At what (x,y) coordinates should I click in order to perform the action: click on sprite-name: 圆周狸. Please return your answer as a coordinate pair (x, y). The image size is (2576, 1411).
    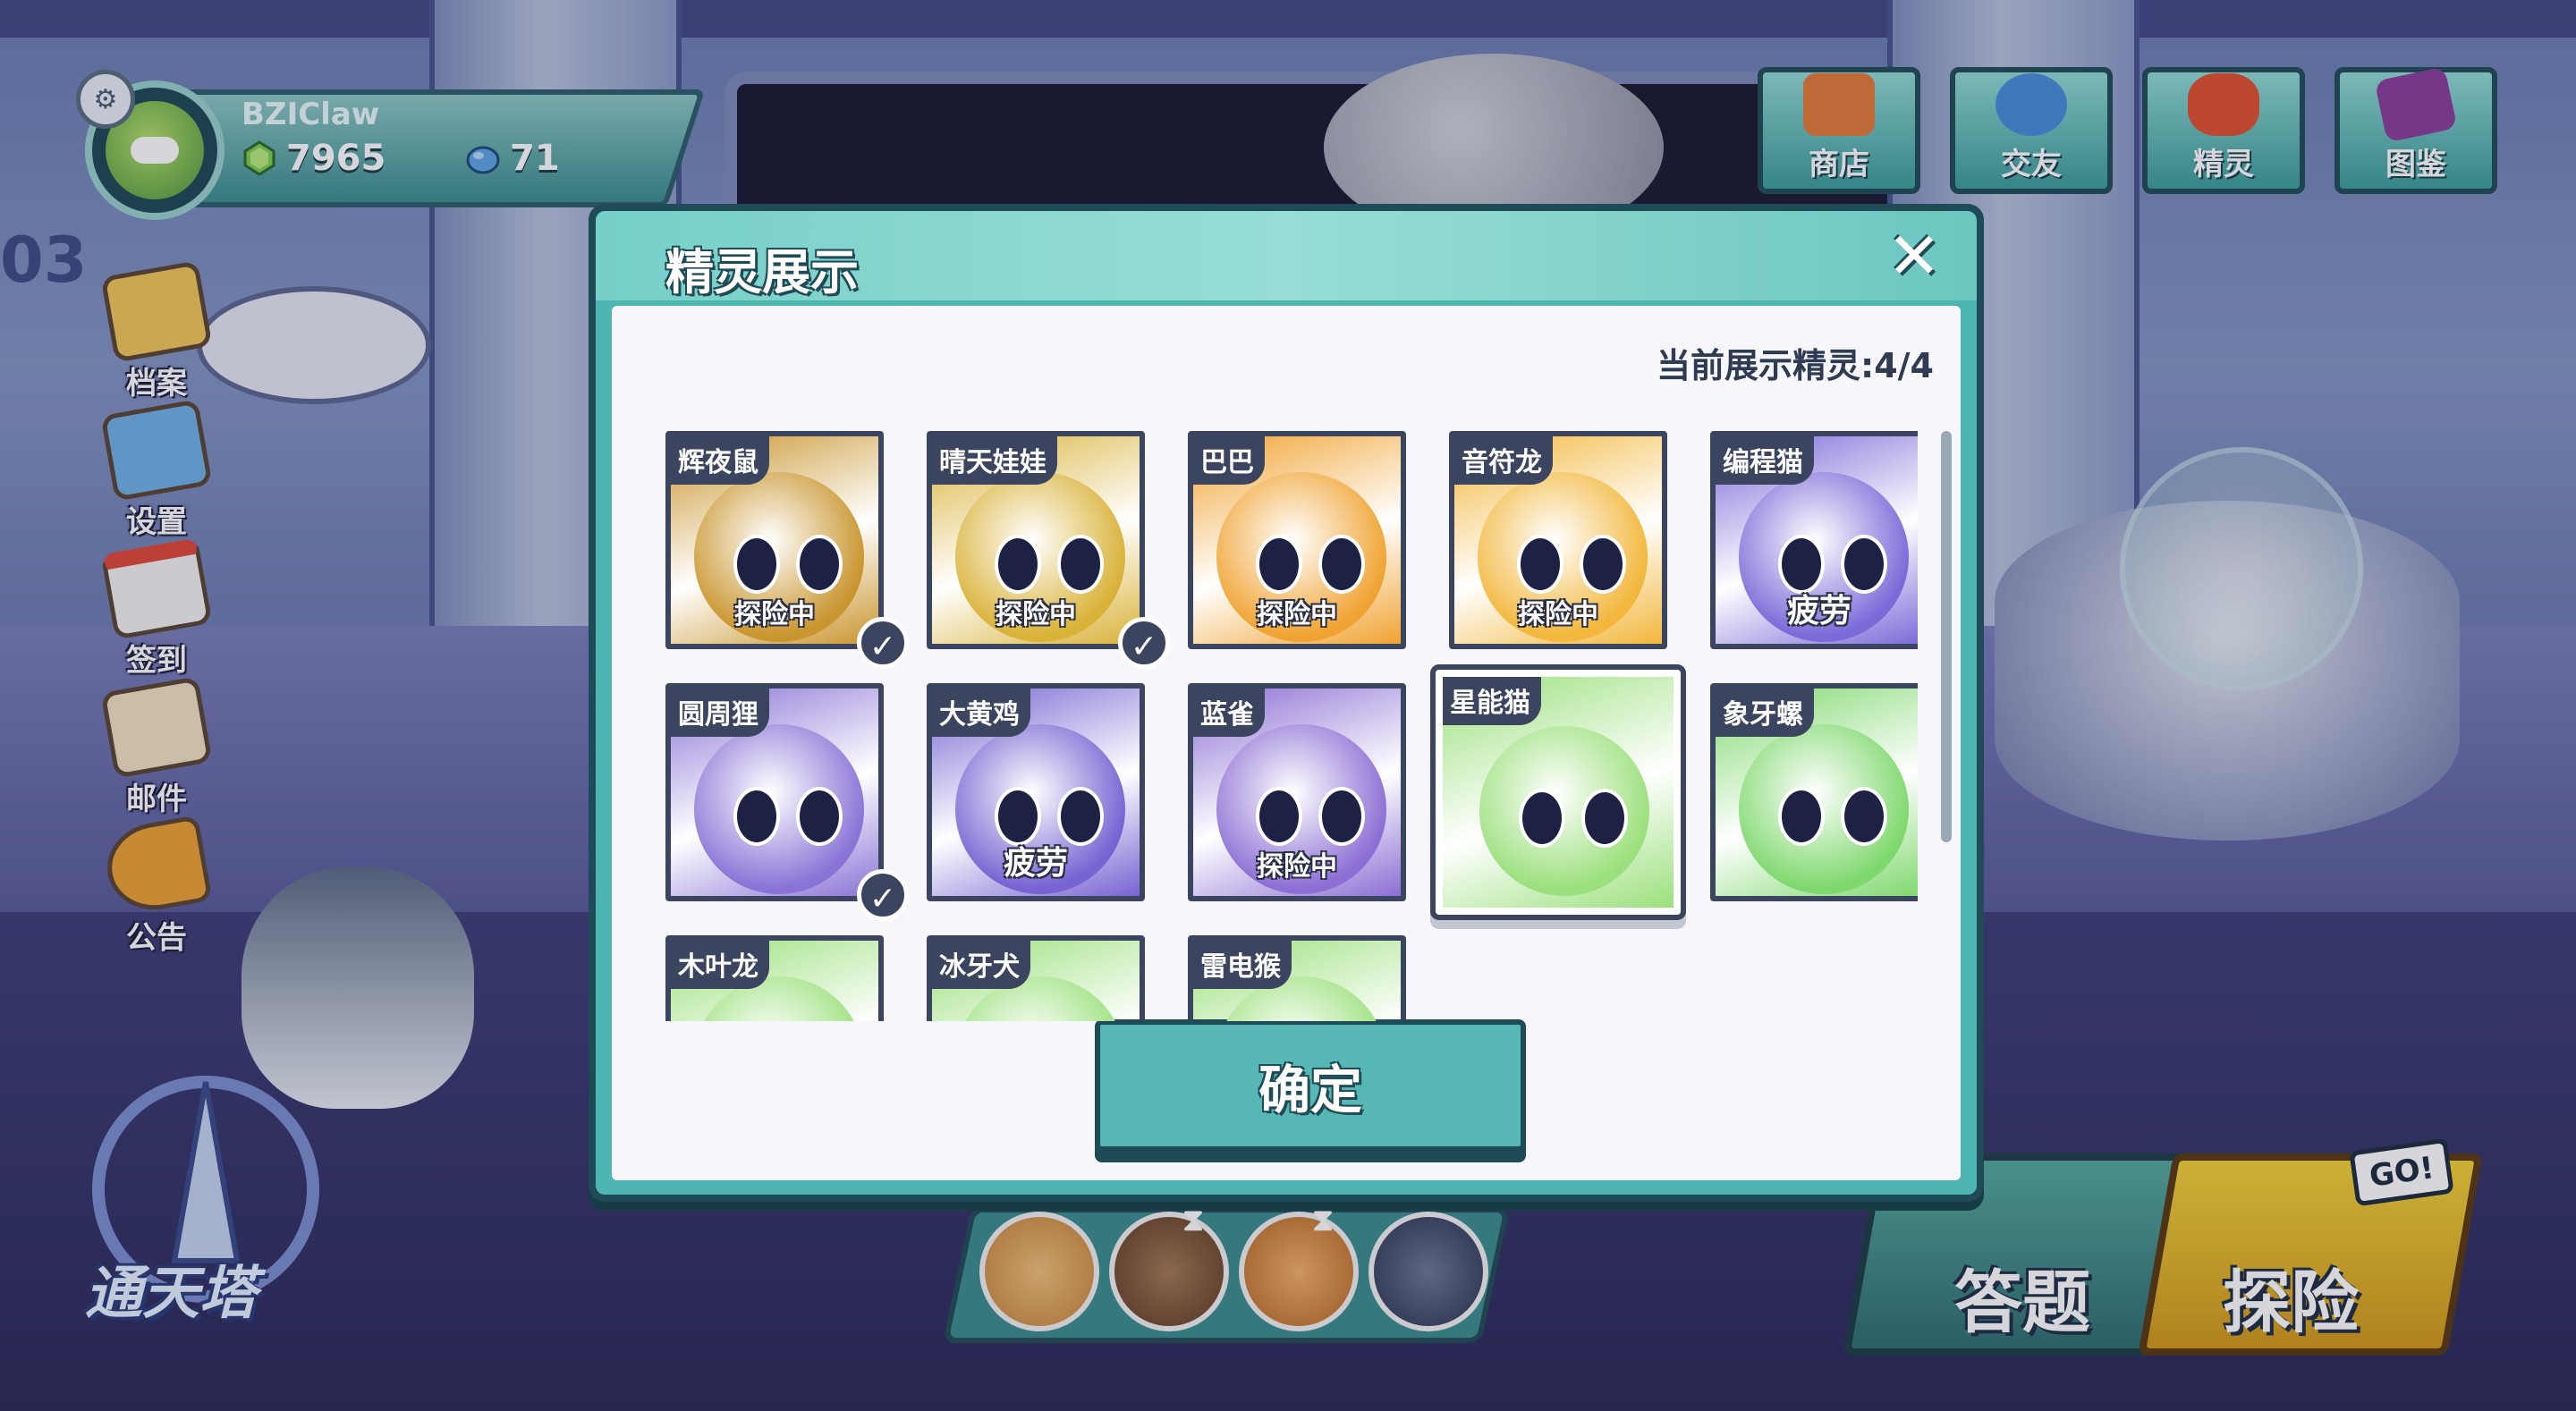
    Looking at the image, I should click on (720, 713).